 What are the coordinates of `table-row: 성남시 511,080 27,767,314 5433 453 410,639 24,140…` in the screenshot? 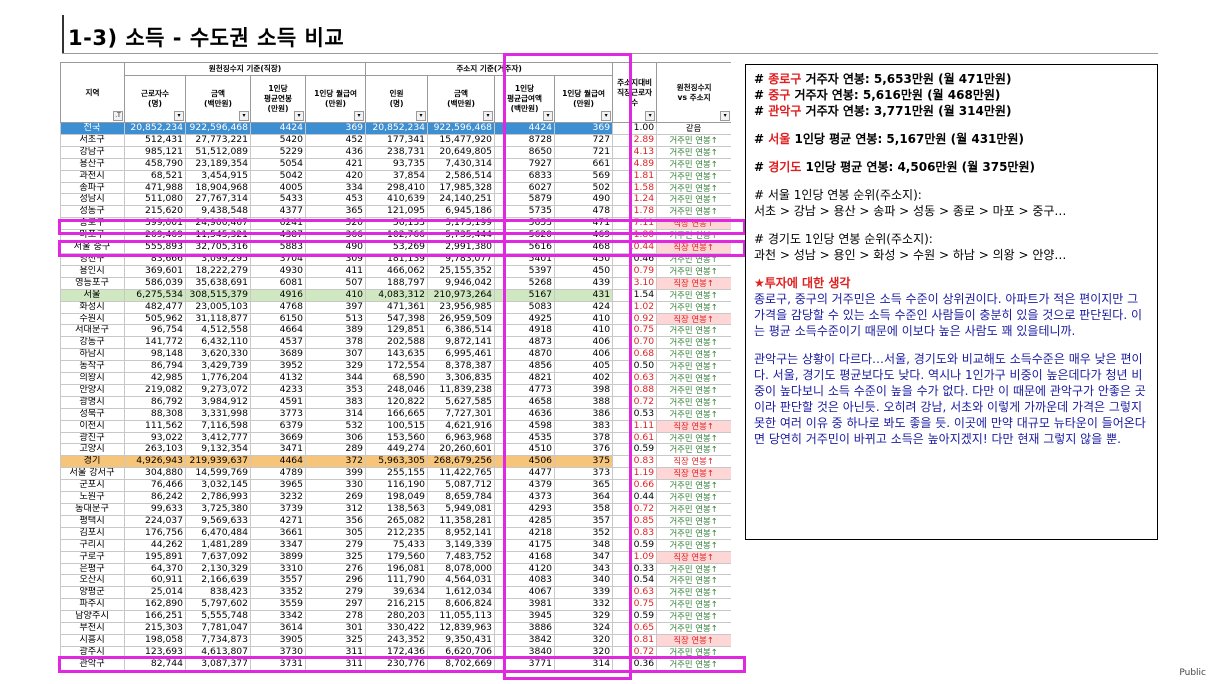 It's located at (395, 200).